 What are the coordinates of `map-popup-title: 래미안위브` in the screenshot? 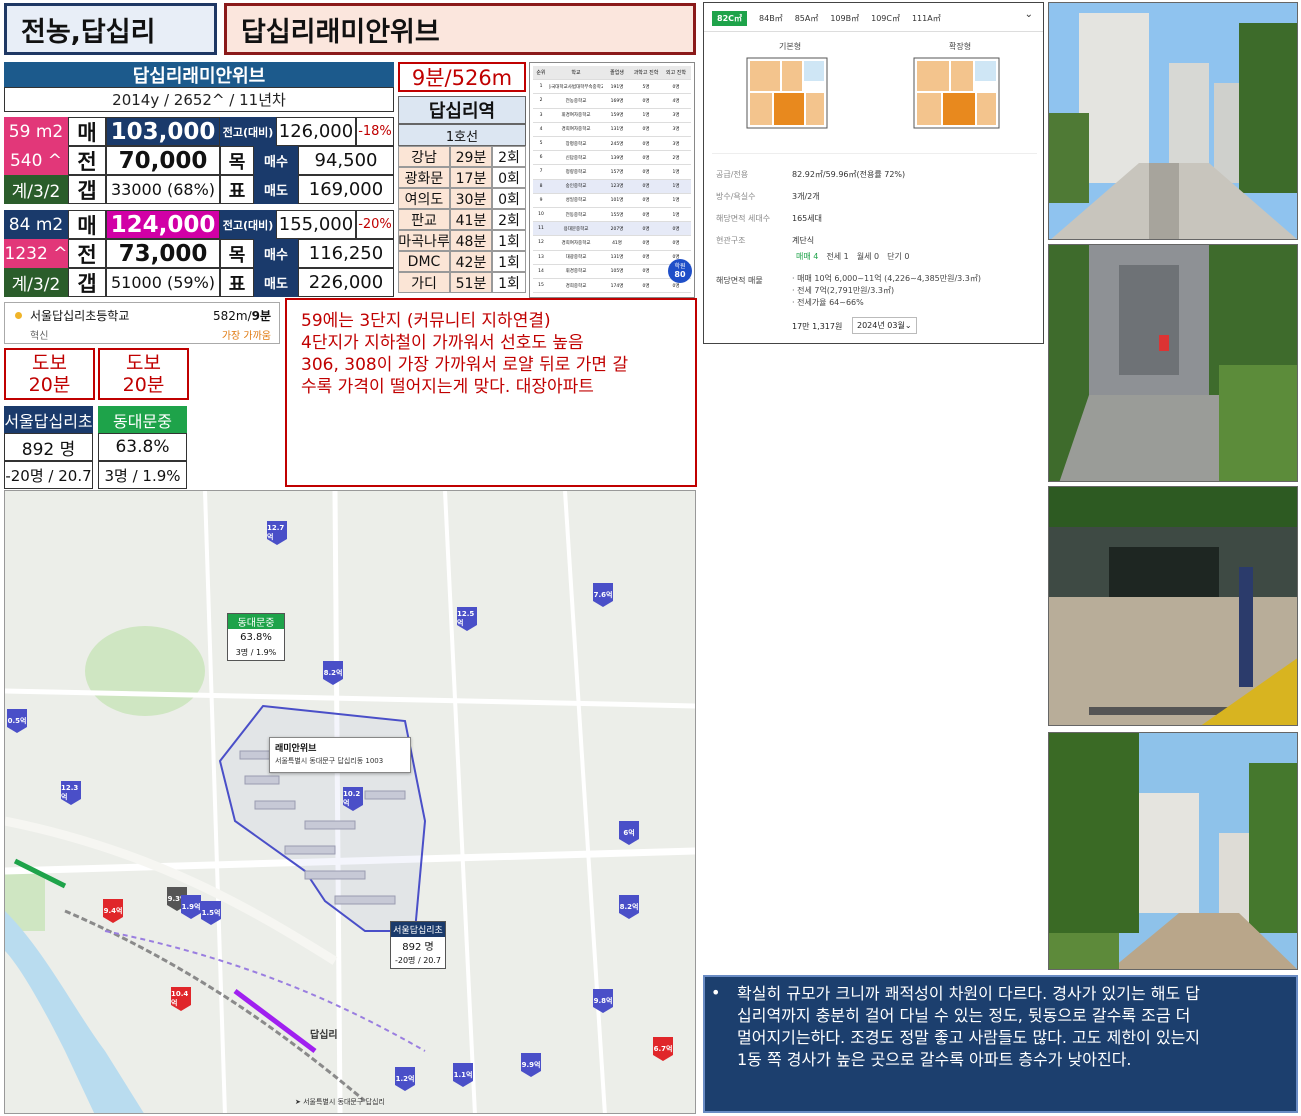 It's located at (296, 749).